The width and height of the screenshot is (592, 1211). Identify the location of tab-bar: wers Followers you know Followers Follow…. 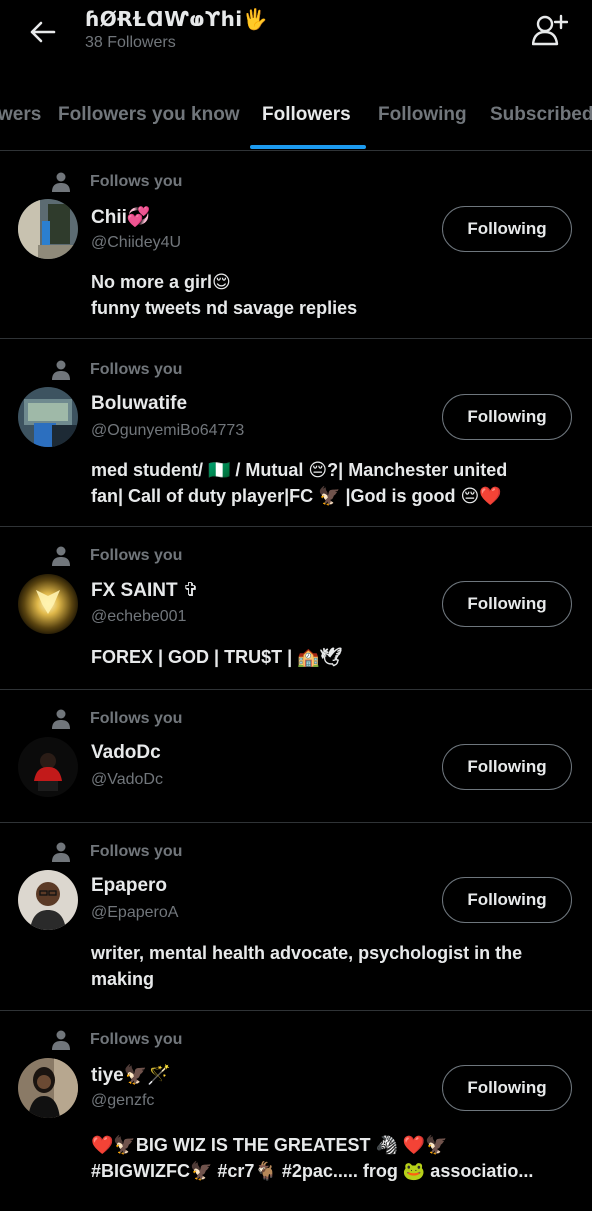
(296, 115).